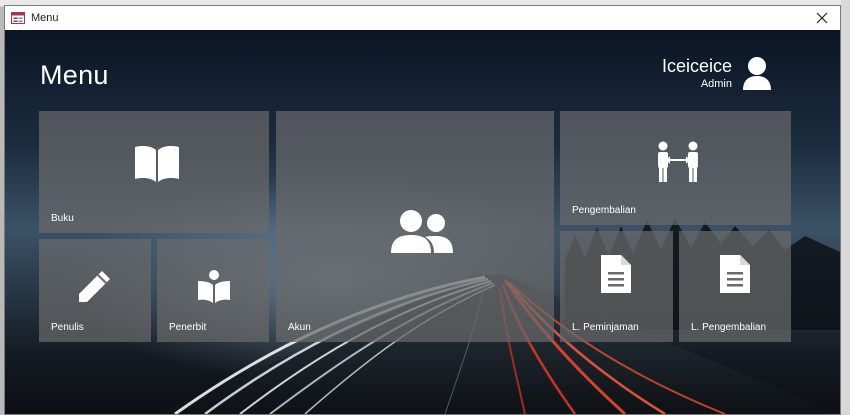 The width and height of the screenshot is (850, 415). What do you see at coordinates (678, 161) in the screenshot?
I see `exchange-people-icon` at bounding box center [678, 161].